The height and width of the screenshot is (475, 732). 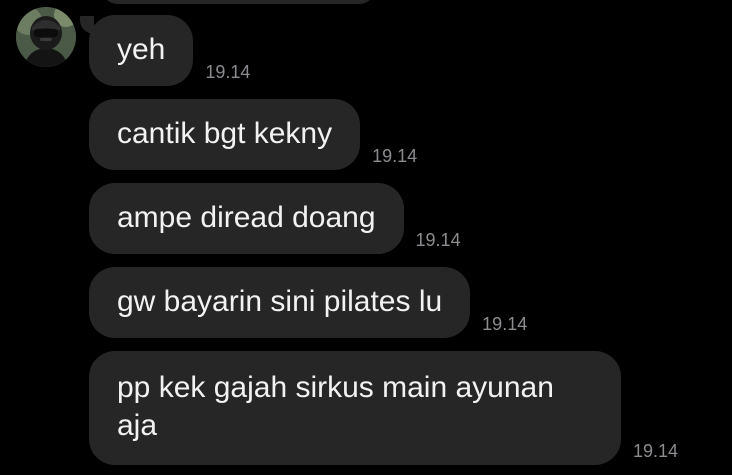 I want to click on message-text: yeh, so click(x=141, y=49).